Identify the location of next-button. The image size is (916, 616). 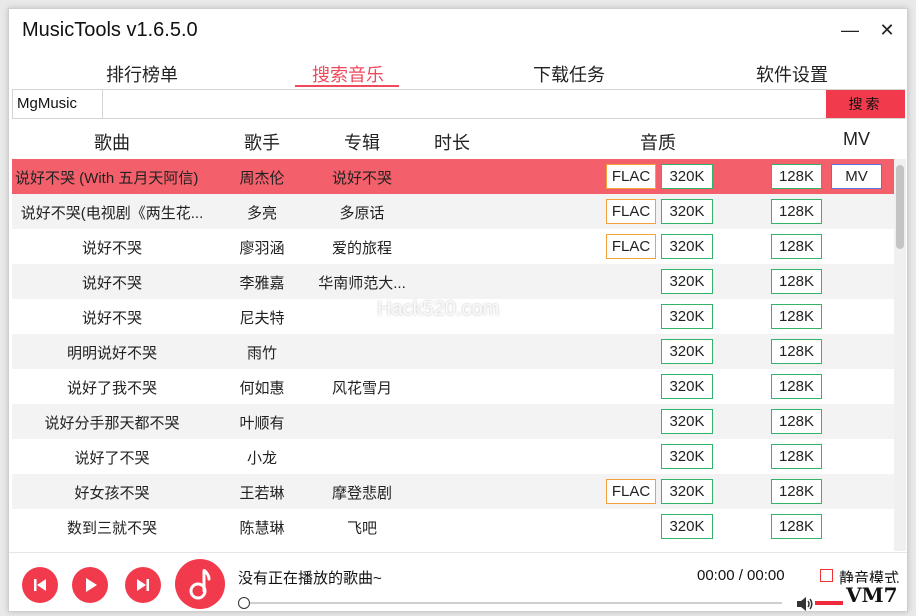
(143, 585).